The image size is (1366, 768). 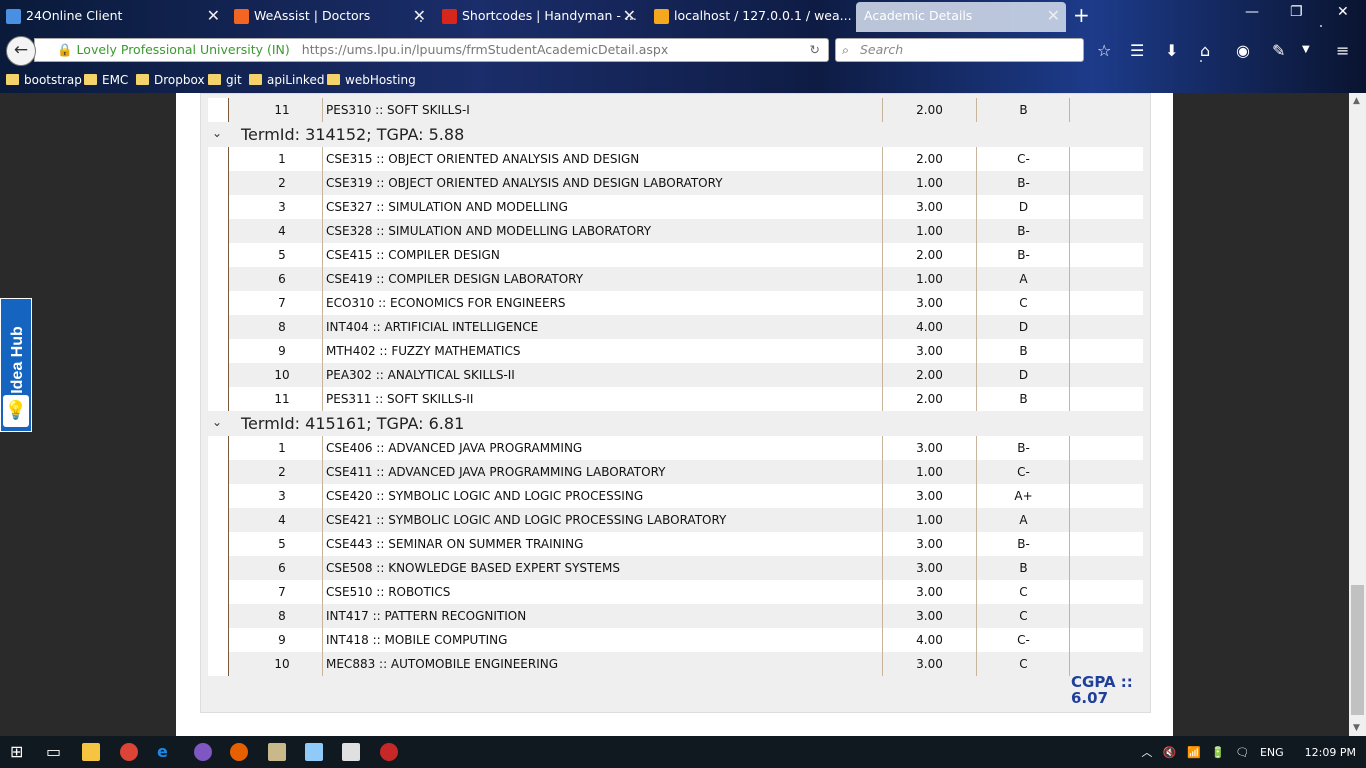 I want to click on bookmark-git: git, so click(x=225, y=80).